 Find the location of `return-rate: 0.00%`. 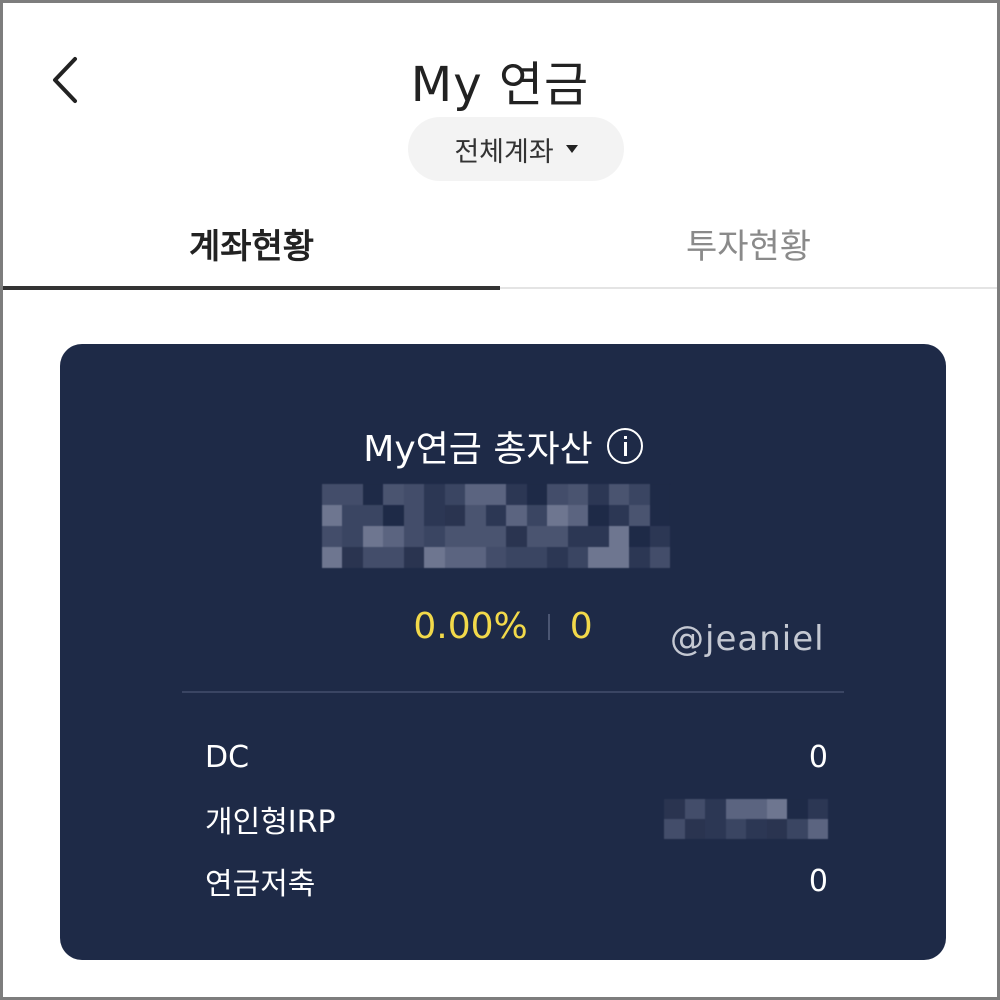

return-rate: 0.00% is located at coordinates (470, 626).